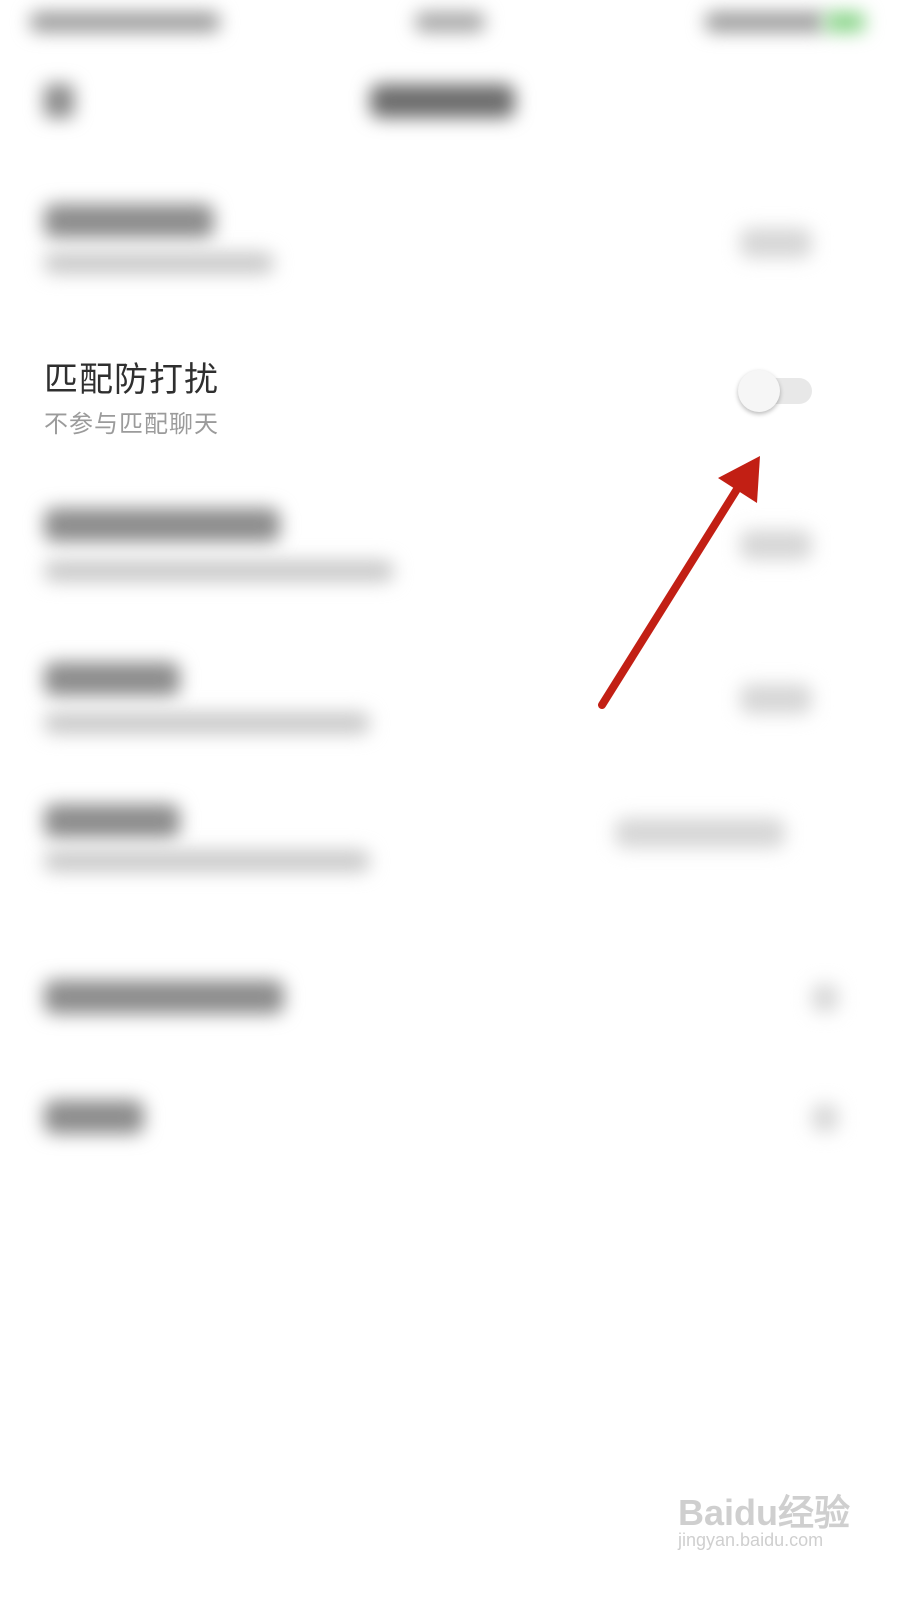 Image resolution: width=900 pixels, height=1600 pixels. I want to click on status-bar, so click(450, 25).